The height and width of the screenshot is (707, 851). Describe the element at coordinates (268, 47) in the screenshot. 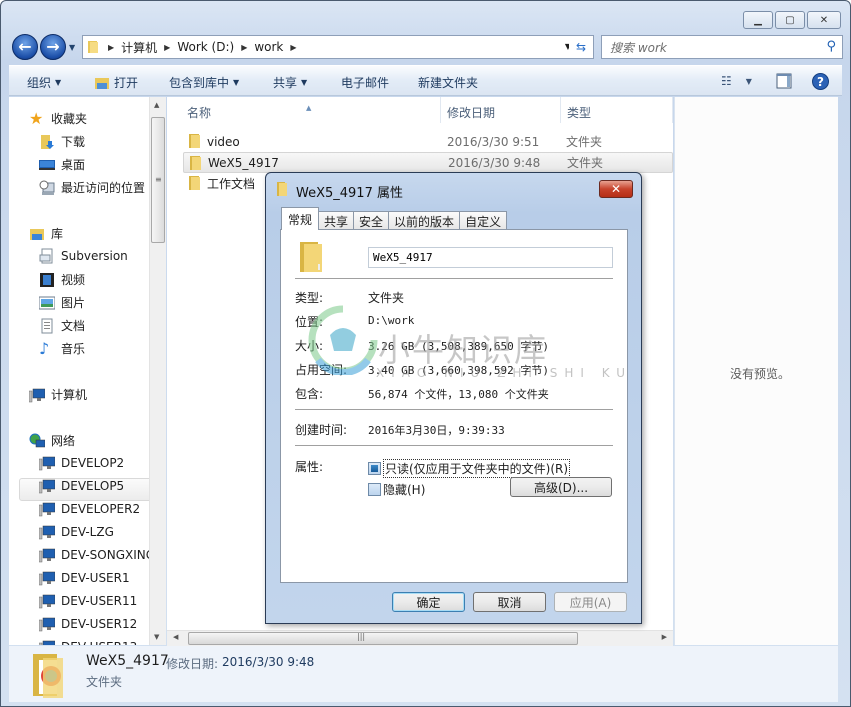

I see `breadcrumb-folder: work` at that location.